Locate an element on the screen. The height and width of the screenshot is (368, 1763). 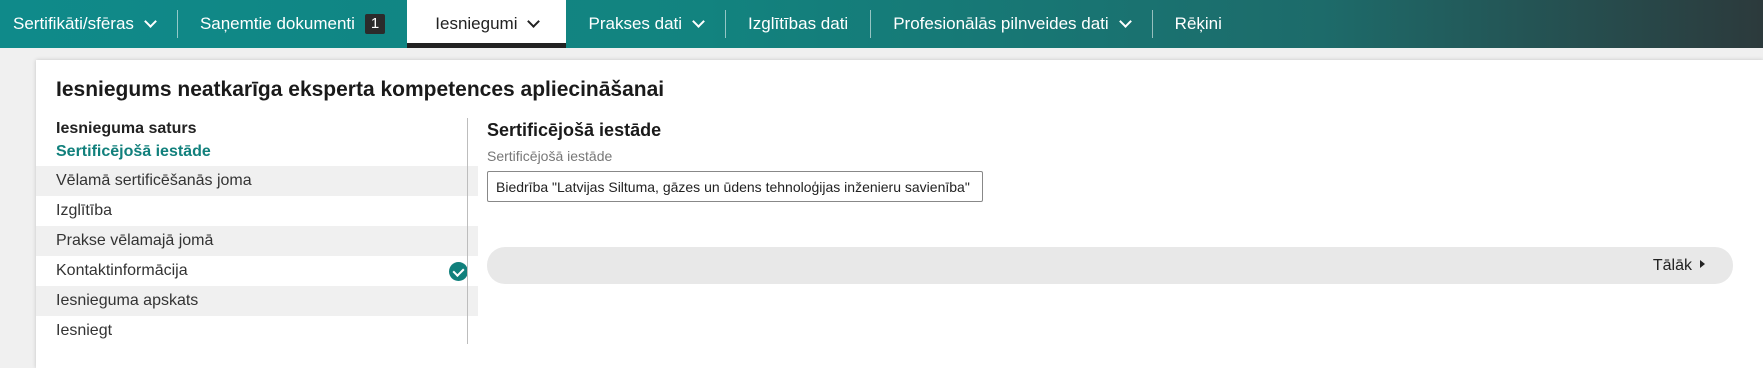
step-izglitiba: Izglītība is located at coordinates (257, 211).